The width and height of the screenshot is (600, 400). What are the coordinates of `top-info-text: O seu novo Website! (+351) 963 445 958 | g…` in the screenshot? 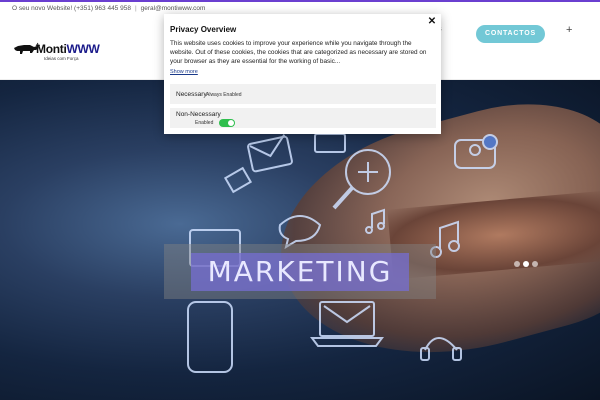 It's located at (109, 8).